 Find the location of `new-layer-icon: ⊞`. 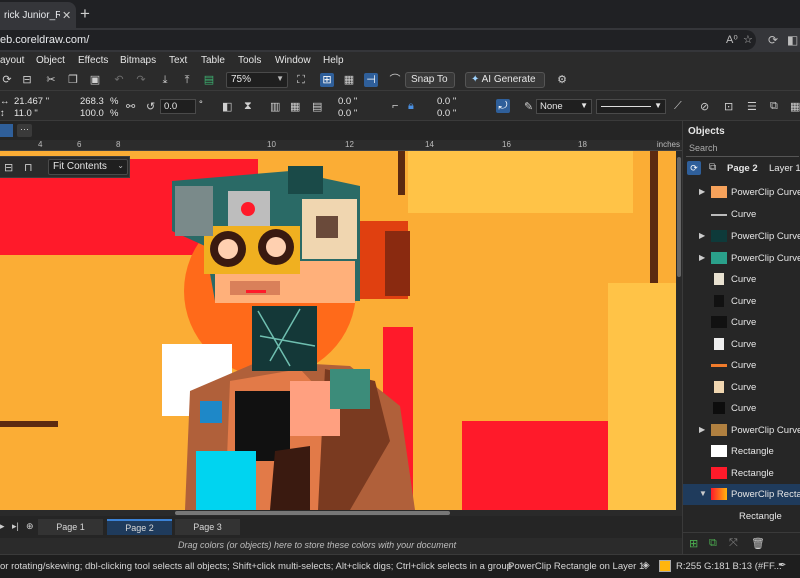

new-layer-icon: ⊞ is located at coordinates (693, 543).